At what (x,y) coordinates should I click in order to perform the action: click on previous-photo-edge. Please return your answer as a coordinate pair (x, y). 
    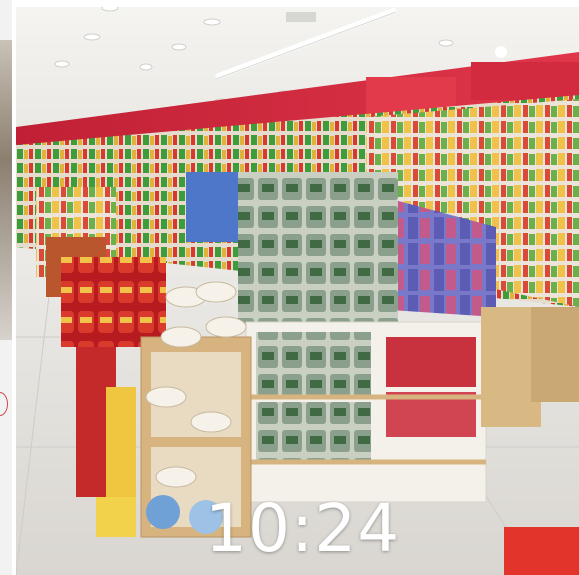
    Looking at the image, I should click on (6, 287).